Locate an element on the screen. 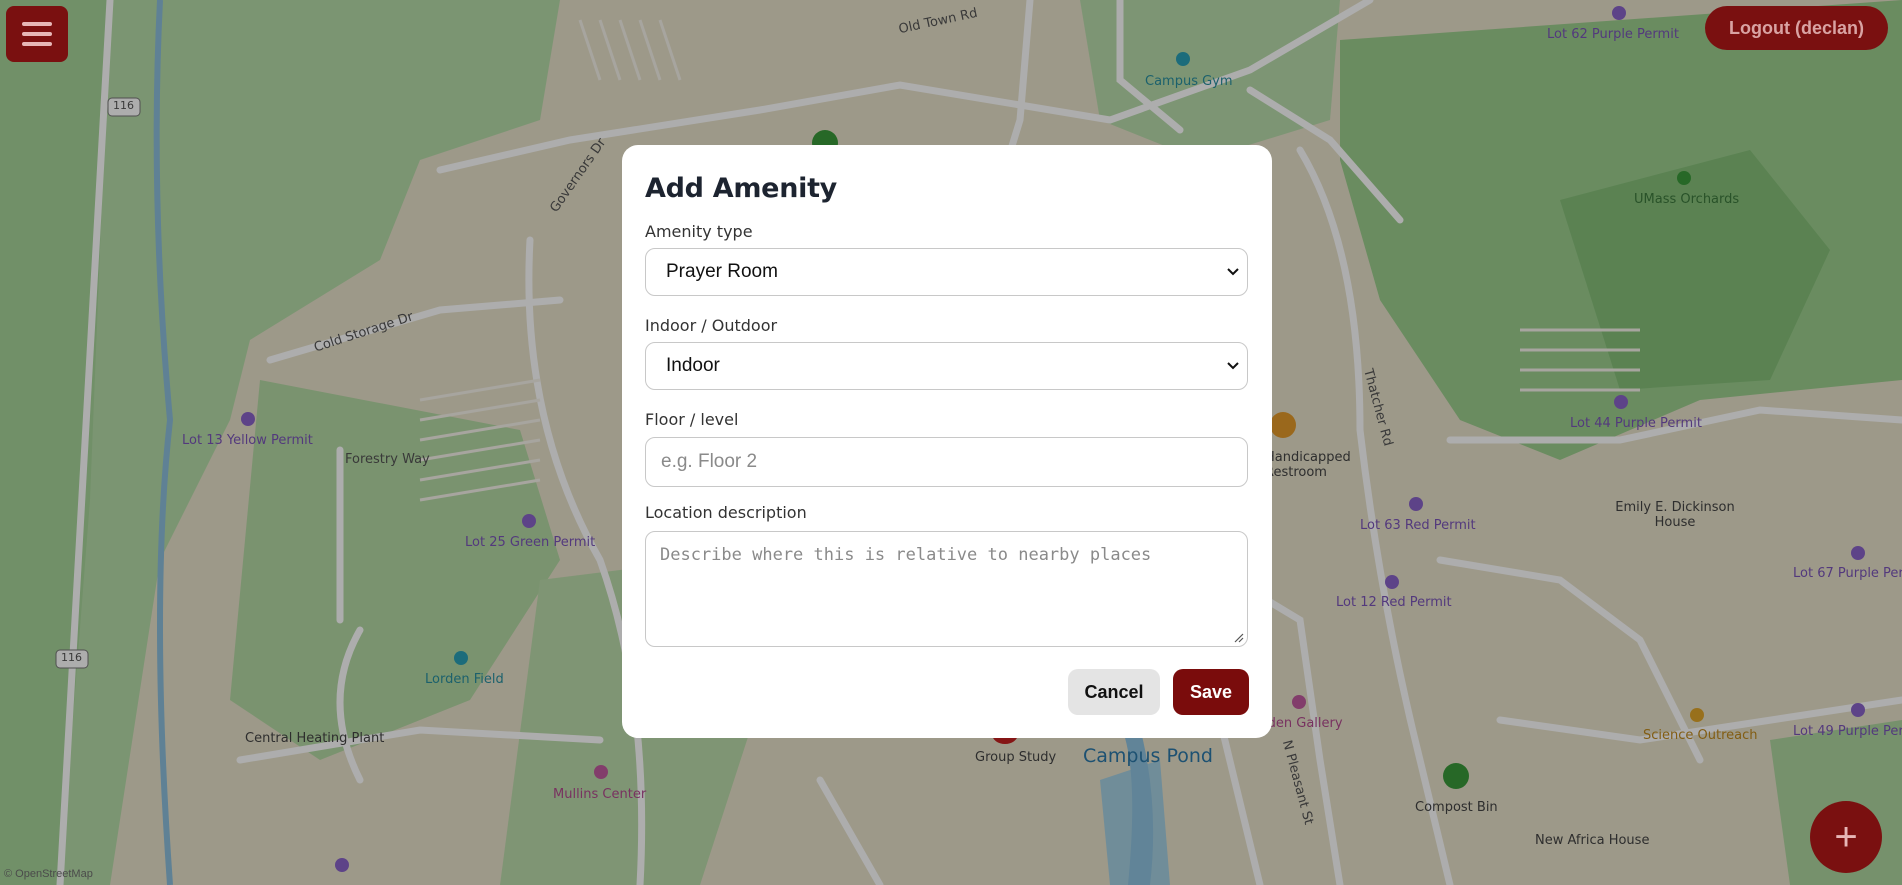 Image resolution: width=1902 pixels, height=885 pixels. save-button: Save is located at coordinates (1211, 692).